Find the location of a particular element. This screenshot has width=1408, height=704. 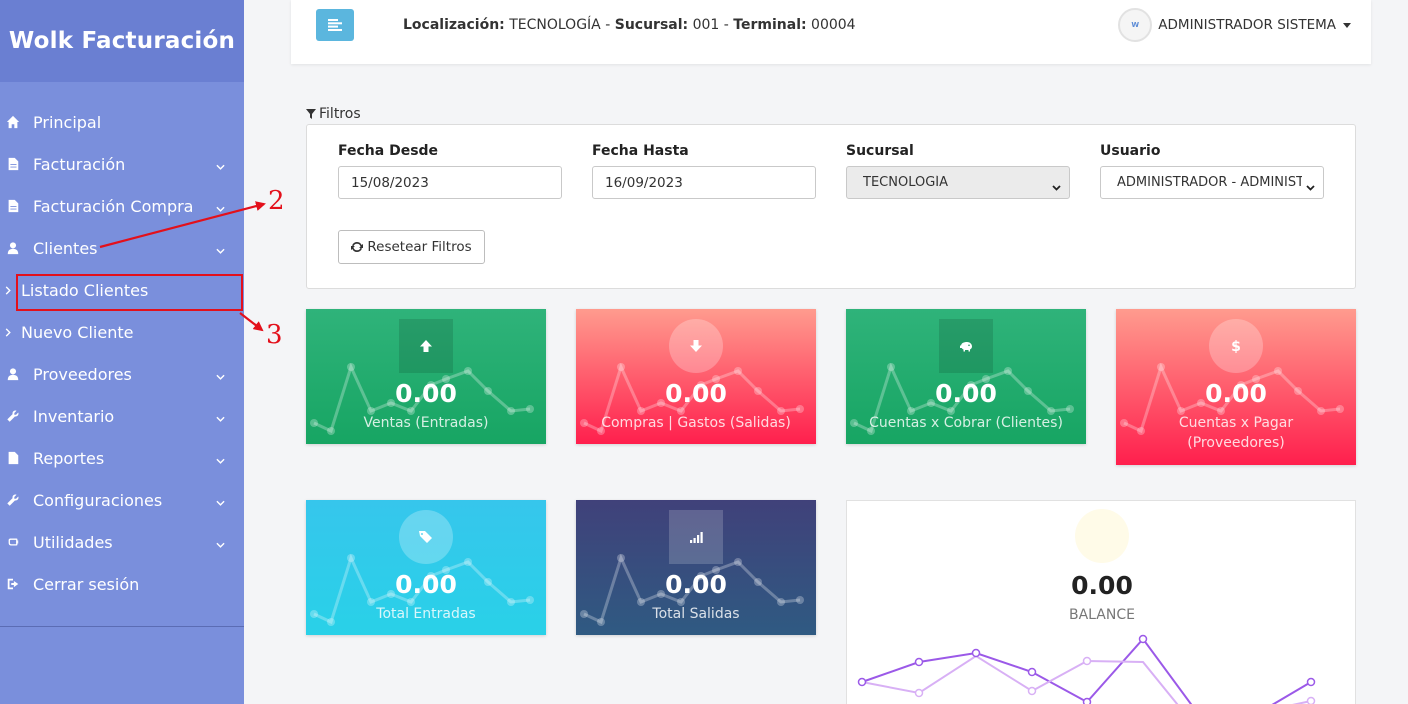

annotation-label-3: 3 is located at coordinates (274, 335).